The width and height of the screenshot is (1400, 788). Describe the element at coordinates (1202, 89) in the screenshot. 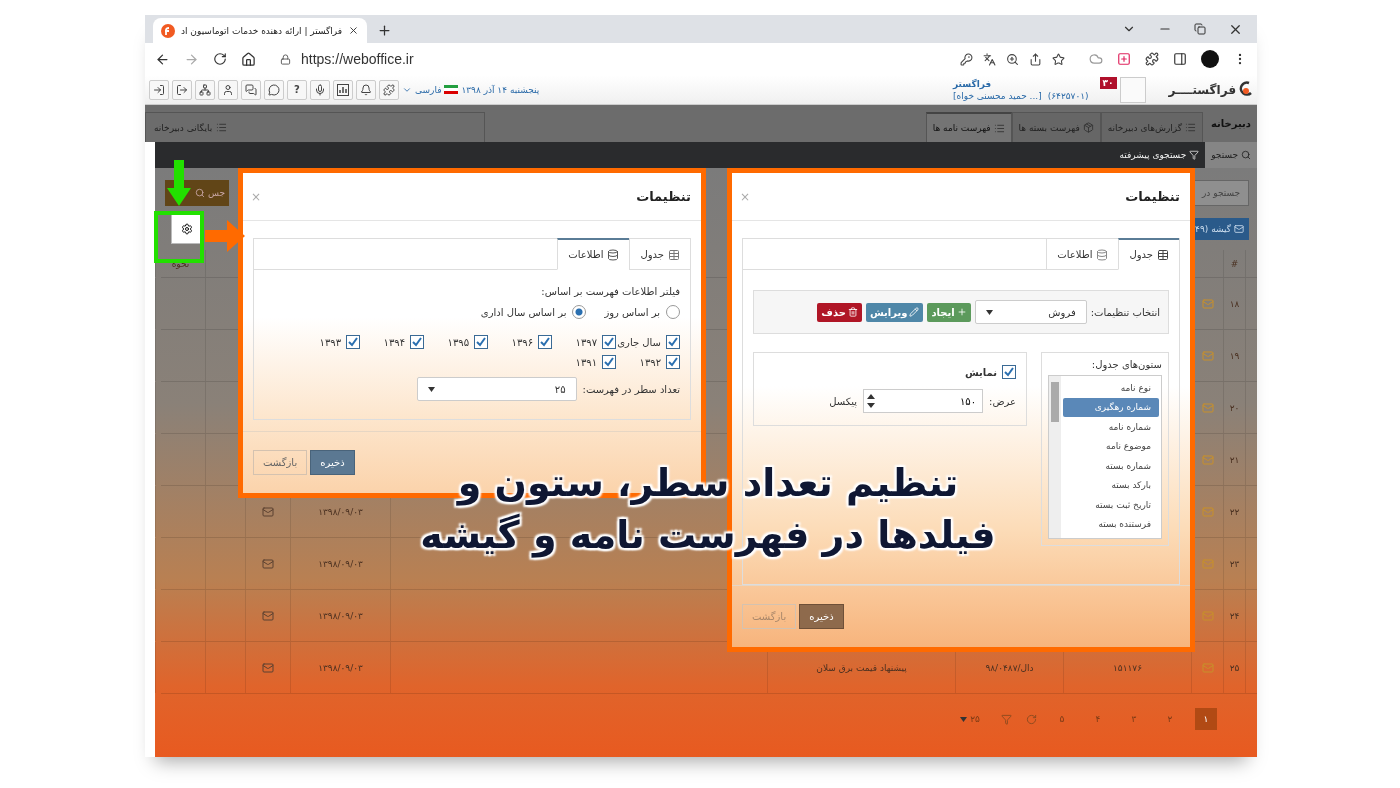

I see `brand-logo-text: فراگستــــر` at that location.